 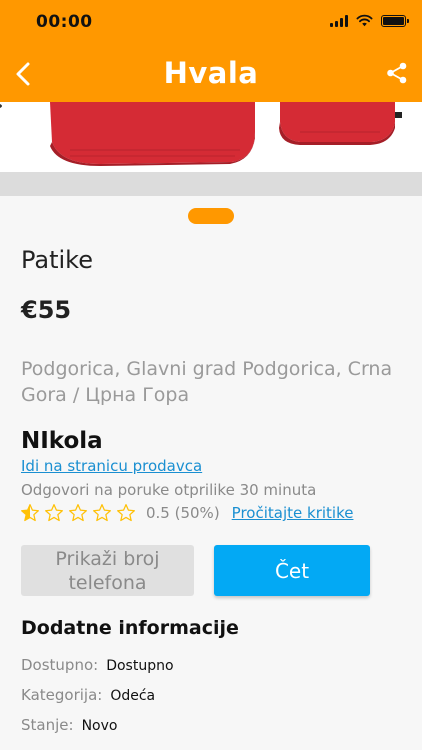 What do you see at coordinates (57, 260) in the screenshot?
I see `product-title: Patike` at bounding box center [57, 260].